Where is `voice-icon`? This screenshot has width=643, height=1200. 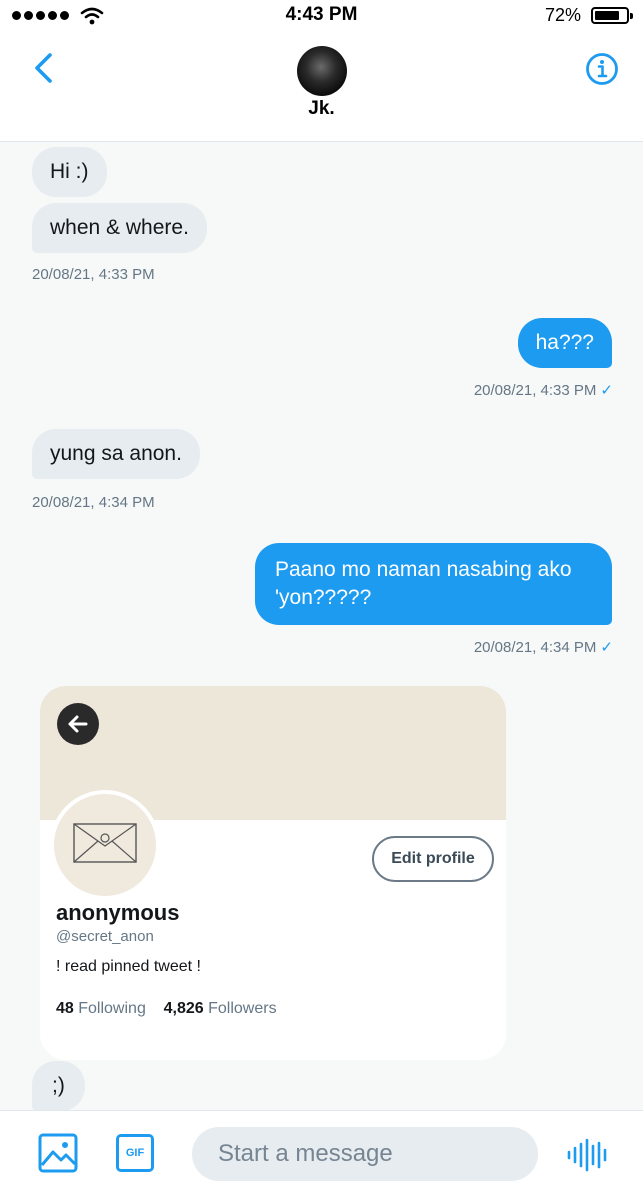 voice-icon is located at coordinates (588, 1155).